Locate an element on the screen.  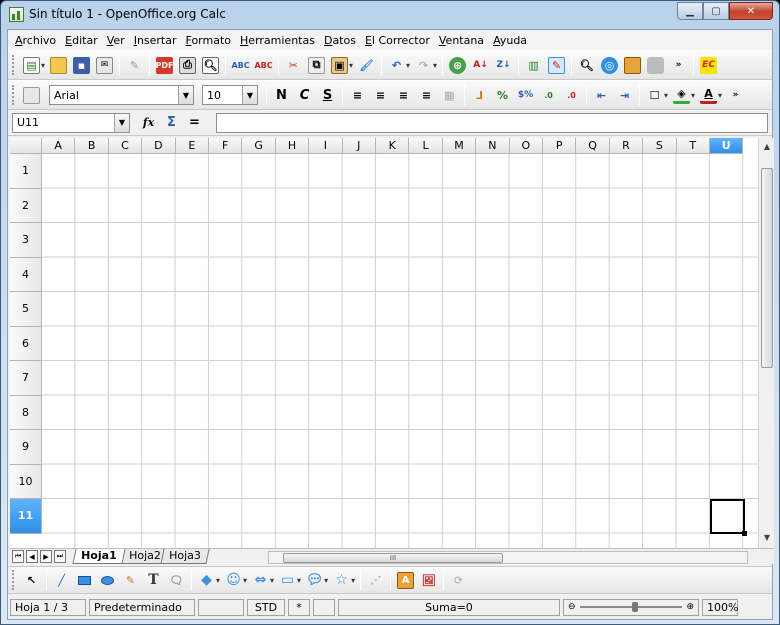
column-header-j: J is located at coordinates (359, 146).